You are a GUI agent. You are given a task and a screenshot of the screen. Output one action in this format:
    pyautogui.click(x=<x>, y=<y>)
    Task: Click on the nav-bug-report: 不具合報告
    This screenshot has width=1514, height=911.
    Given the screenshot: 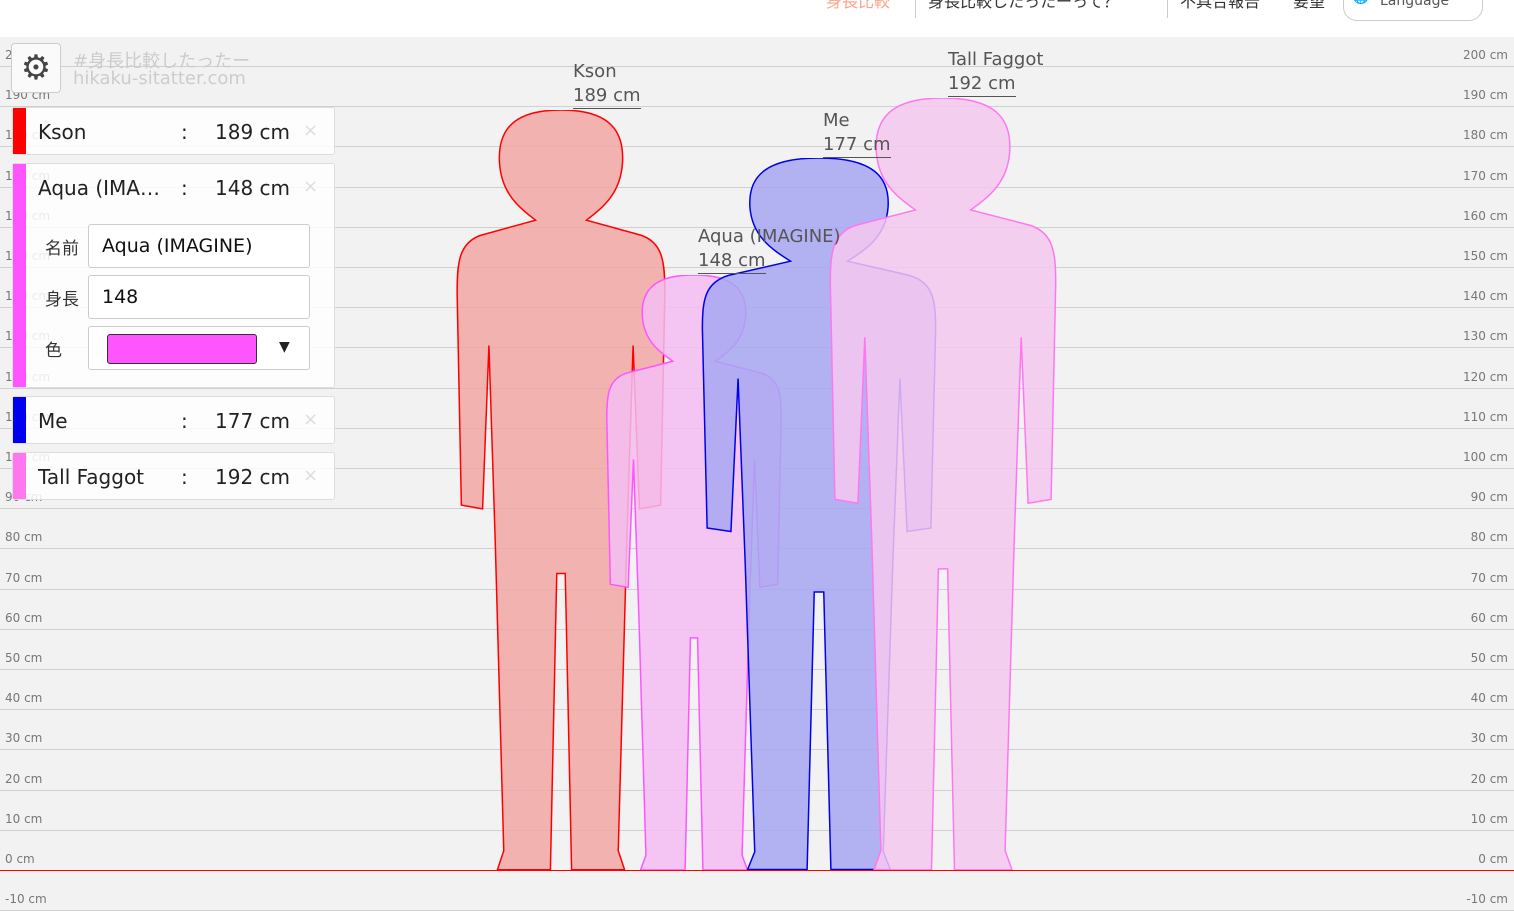 What is the action you would take?
    pyautogui.click(x=1220, y=6)
    